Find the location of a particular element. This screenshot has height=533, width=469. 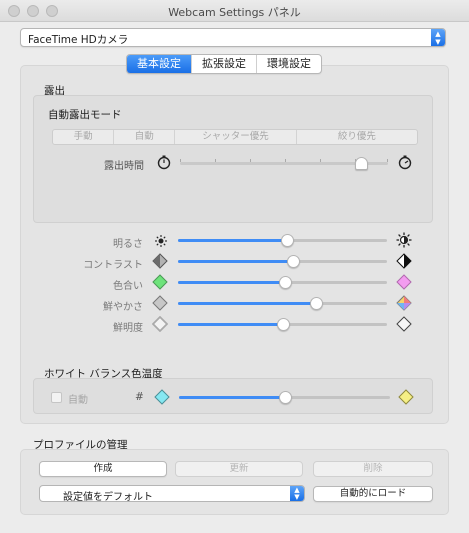

device-select: FaceTime HDカメラ ▲ ▼ is located at coordinates (233, 37).